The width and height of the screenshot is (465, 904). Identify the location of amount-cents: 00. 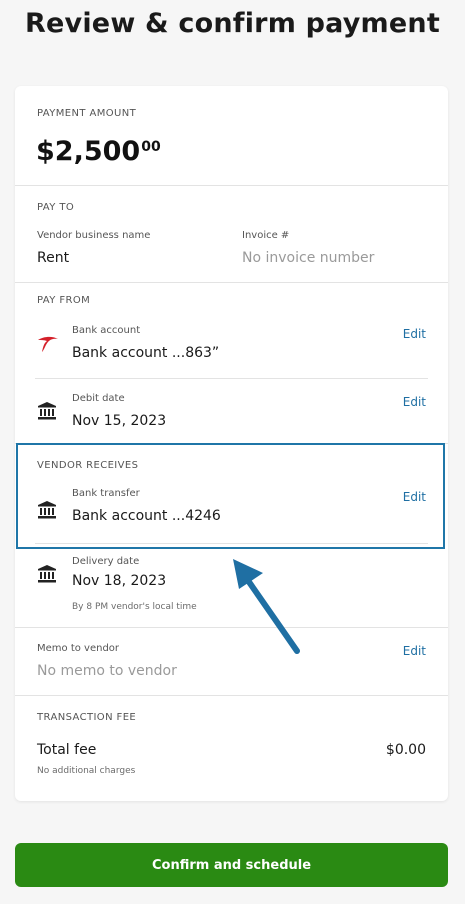
(151, 147).